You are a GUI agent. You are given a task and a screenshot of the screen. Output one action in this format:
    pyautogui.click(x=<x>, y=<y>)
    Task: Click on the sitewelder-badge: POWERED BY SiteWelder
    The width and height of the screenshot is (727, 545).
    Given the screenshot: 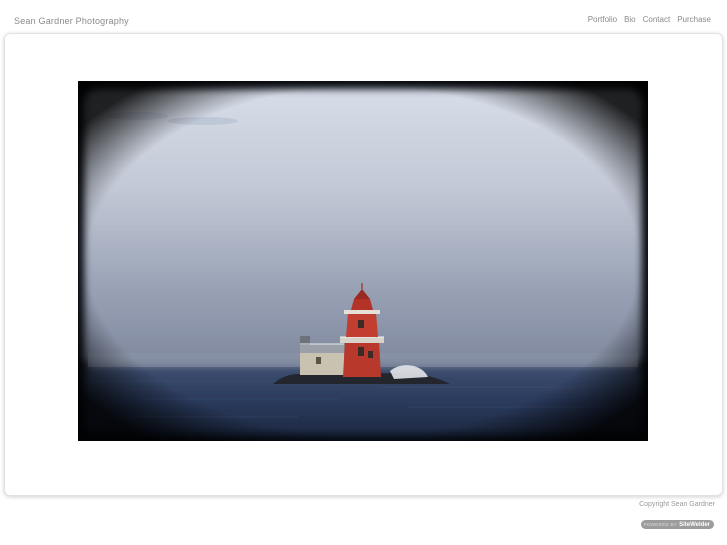 What is the action you would take?
    pyautogui.click(x=677, y=524)
    